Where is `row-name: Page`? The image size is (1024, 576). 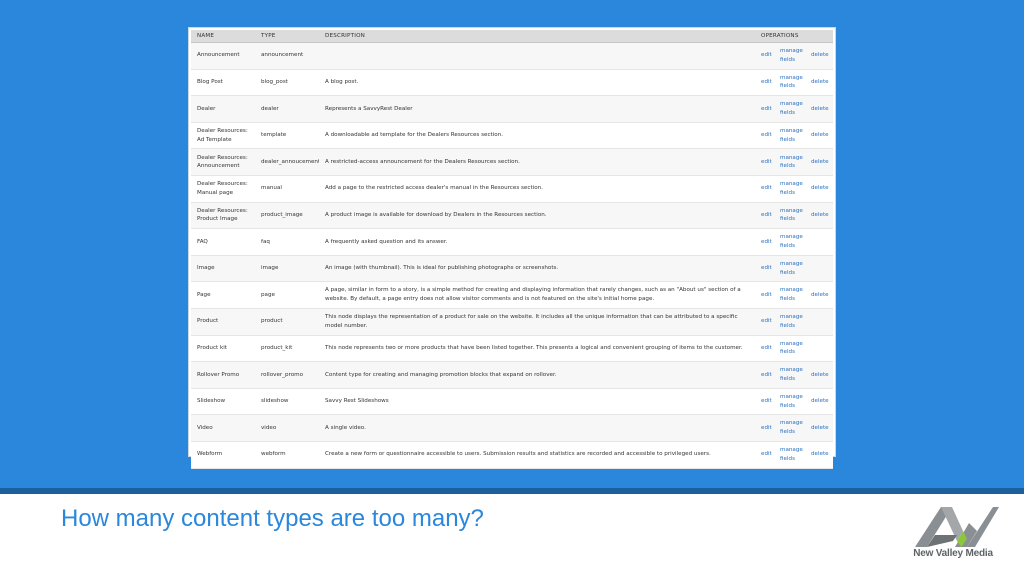 row-name: Page is located at coordinates (223, 295).